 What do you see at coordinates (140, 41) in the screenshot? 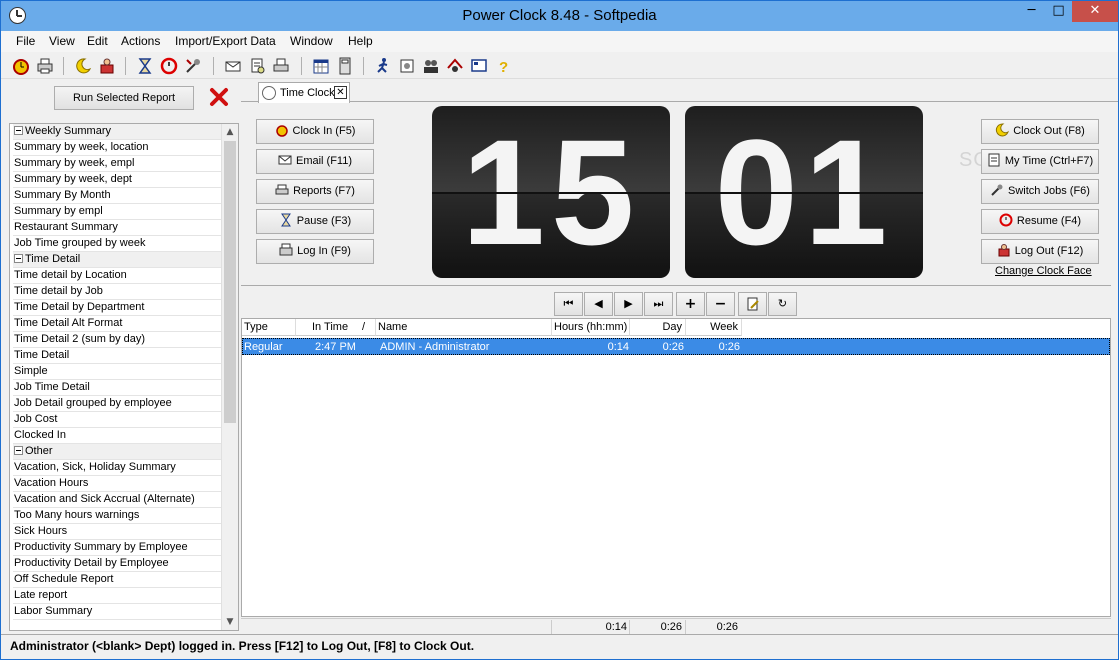
I see `menu-actions: Actions` at bounding box center [140, 41].